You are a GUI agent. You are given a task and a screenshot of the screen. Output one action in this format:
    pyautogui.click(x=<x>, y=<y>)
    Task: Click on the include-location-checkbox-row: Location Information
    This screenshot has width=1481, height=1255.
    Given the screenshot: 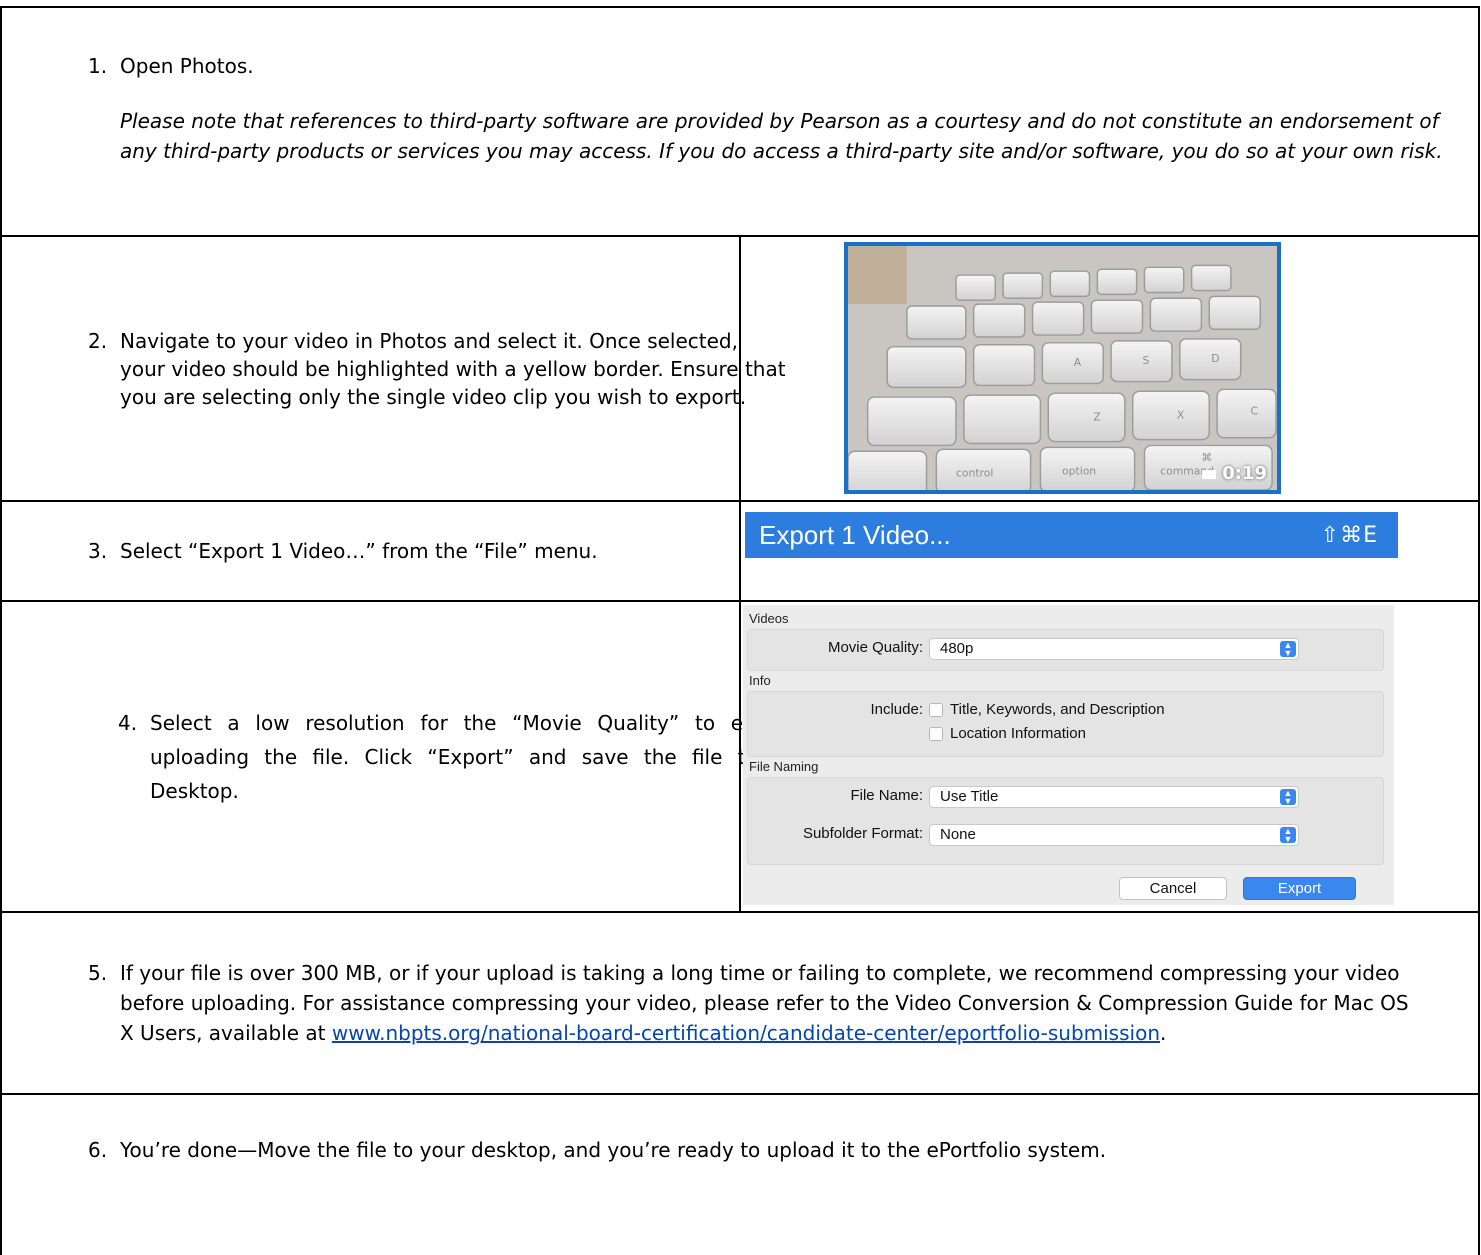 What is the action you would take?
    pyautogui.click(x=1007, y=733)
    